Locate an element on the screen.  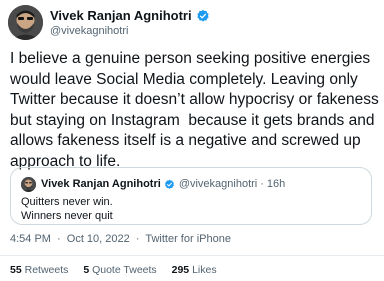
likes-label: Likes is located at coordinates (204, 270).